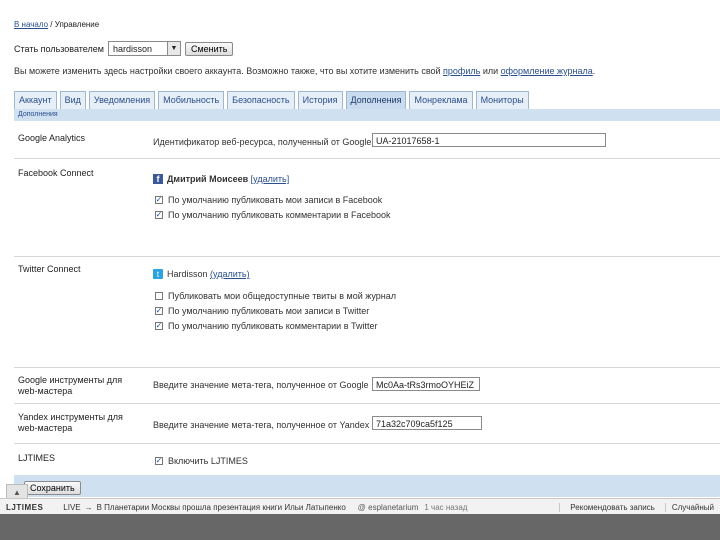 The width and height of the screenshot is (720, 540). What do you see at coordinates (446, 507) in the screenshot?
I see `news-time: 1 час назад` at bounding box center [446, 507].